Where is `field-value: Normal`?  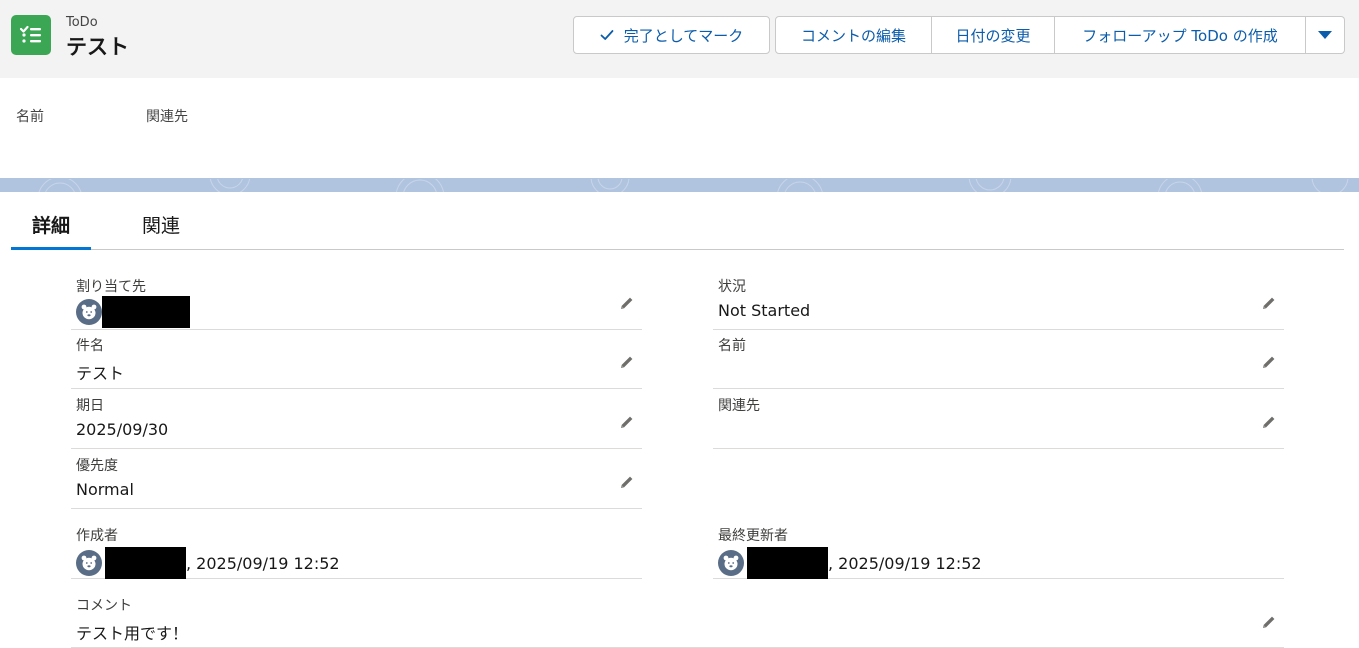
field-value: Normal is located at coordinates (105, 489).